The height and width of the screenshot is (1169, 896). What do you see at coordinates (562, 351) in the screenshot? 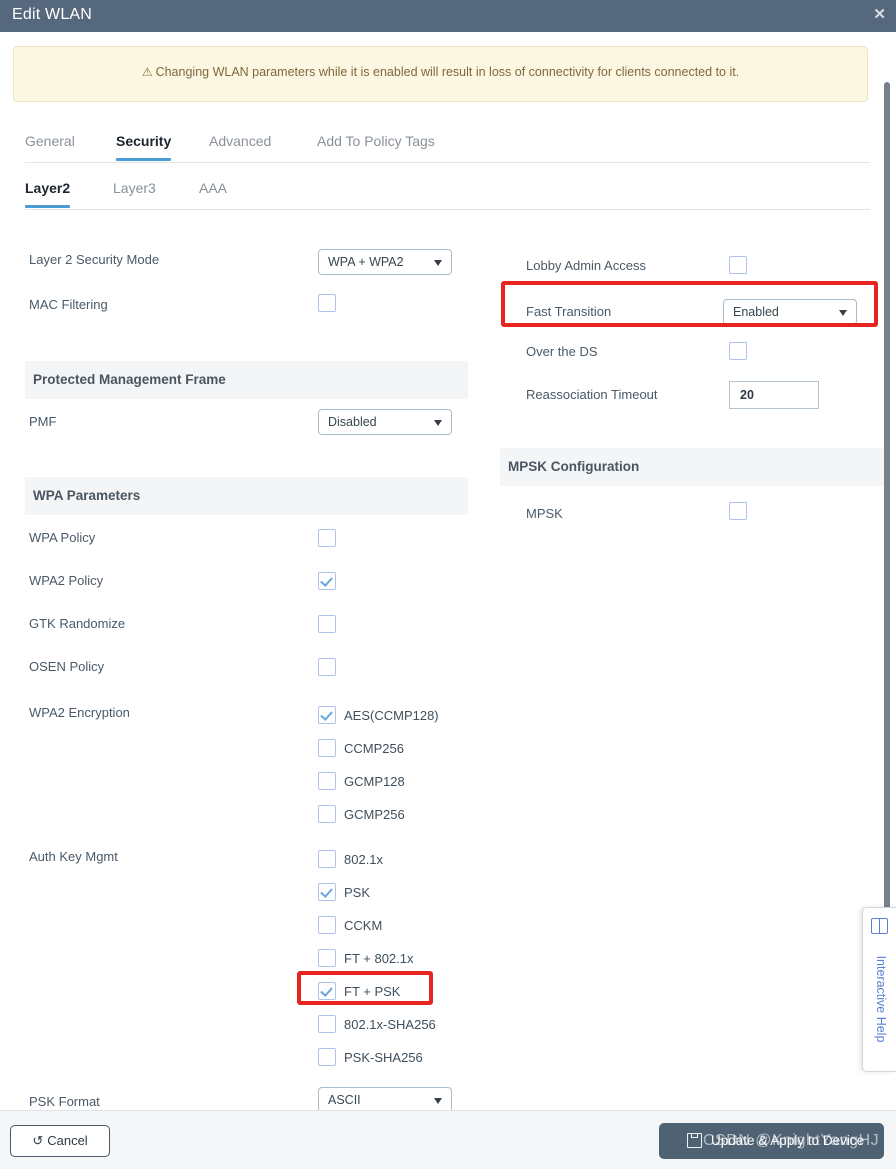
I see `label-over-the-ds: Over the DS` at bounding box center [562, 351].